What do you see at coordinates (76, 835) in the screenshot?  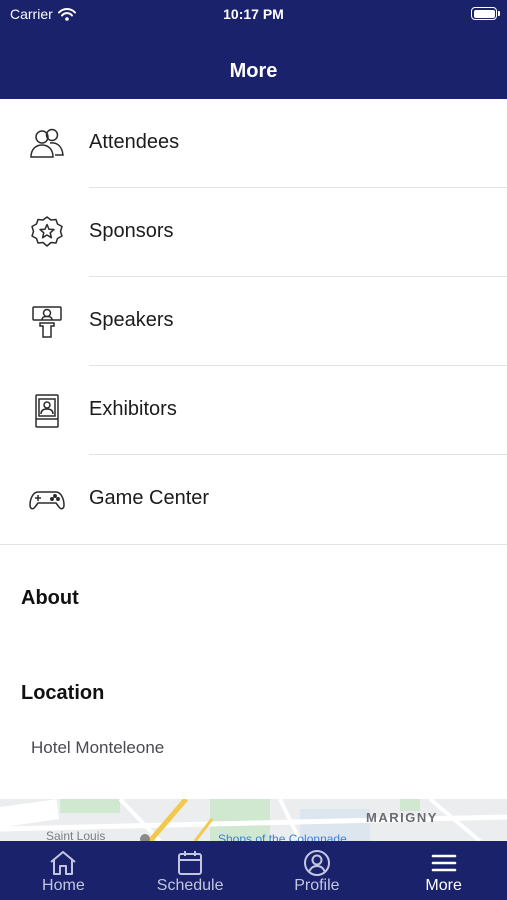 I see `map-street-label: Saint Louis` at bounding box center [76, 835].